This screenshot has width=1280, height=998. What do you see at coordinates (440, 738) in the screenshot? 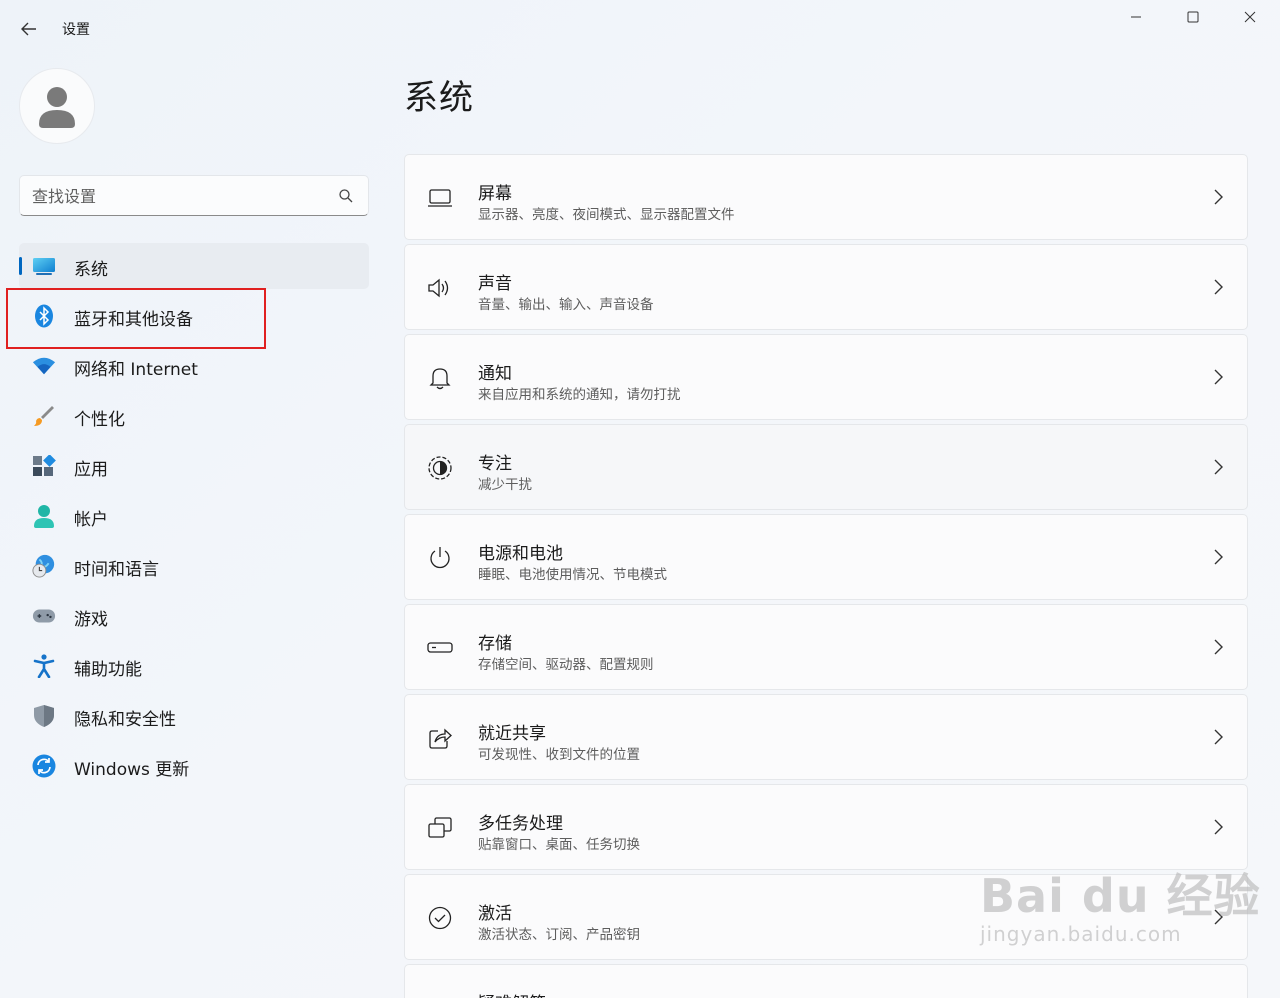
I see `share-icon` at bounding box center [440, 738].